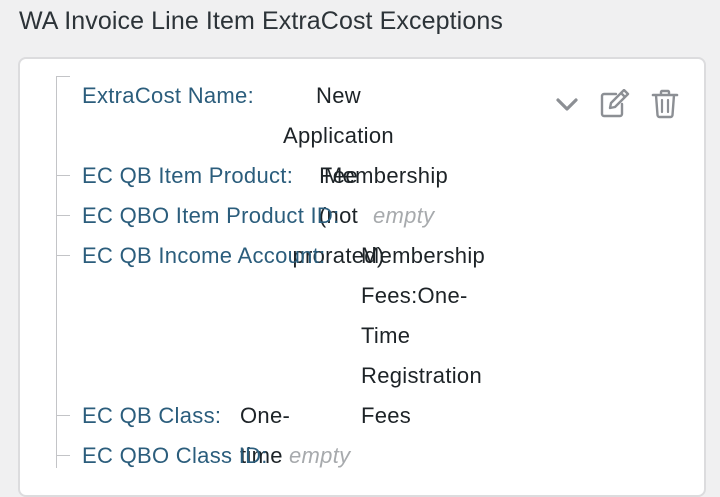  I want to click on expand-button, so click(567, 104).